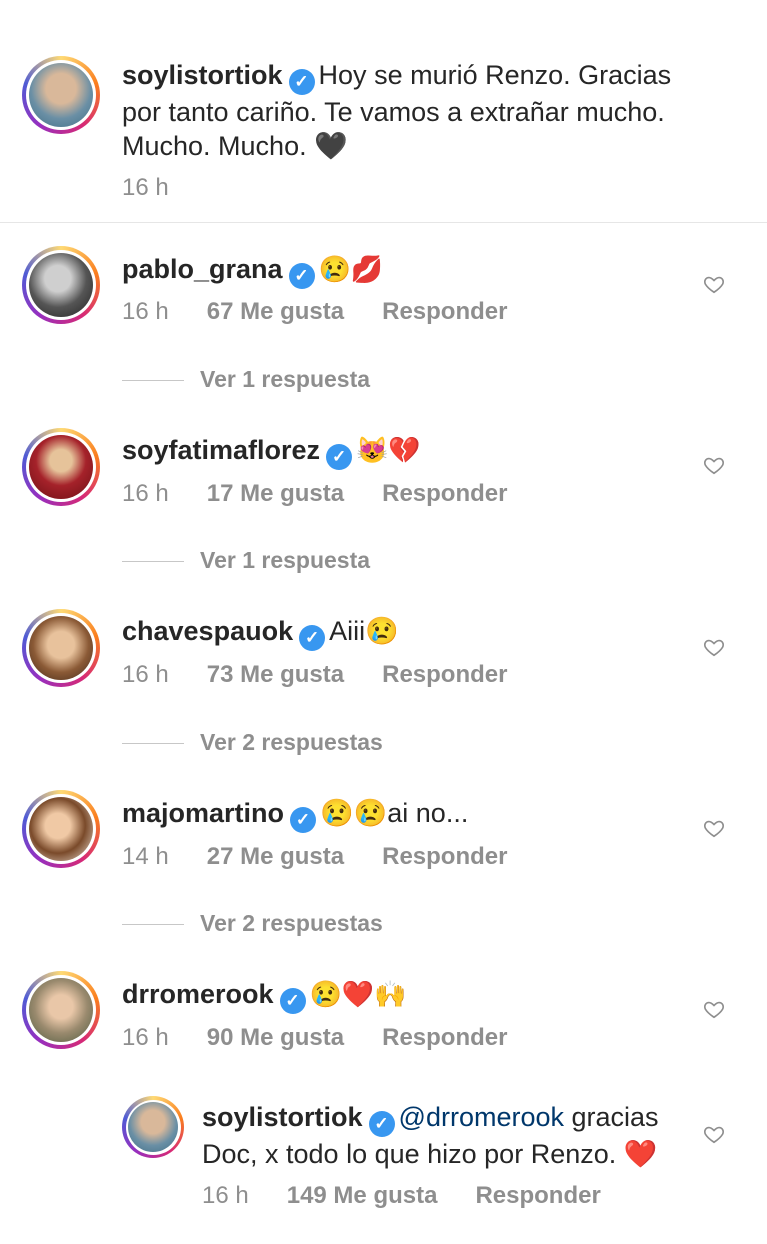  What do you see at coordinates (364, 631) in the screenshot?
I see `comment-body: Aiii😢` at bounding box center [364, 631].